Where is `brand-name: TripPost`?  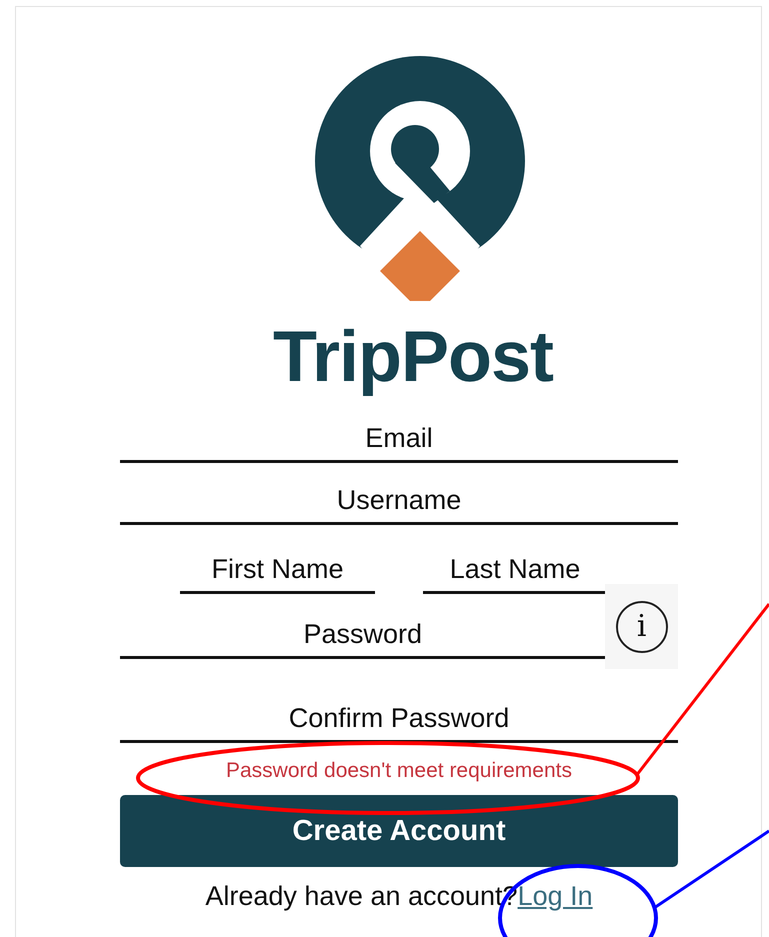 brand-name: TripPost is located at coordinates (413, 357).